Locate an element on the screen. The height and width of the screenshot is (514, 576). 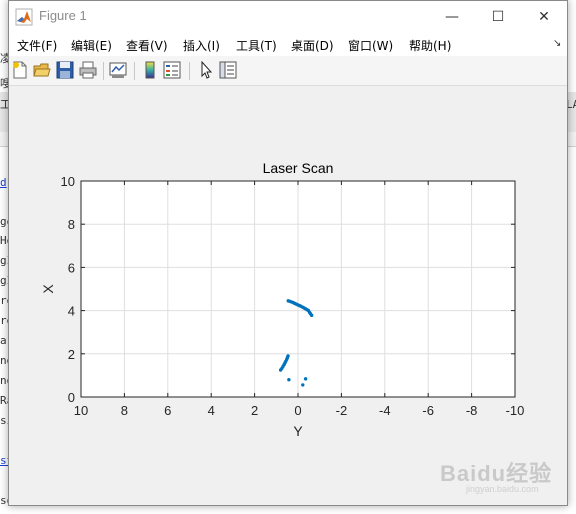
y-tick-label: 2 is located at coordinates (71, 354).